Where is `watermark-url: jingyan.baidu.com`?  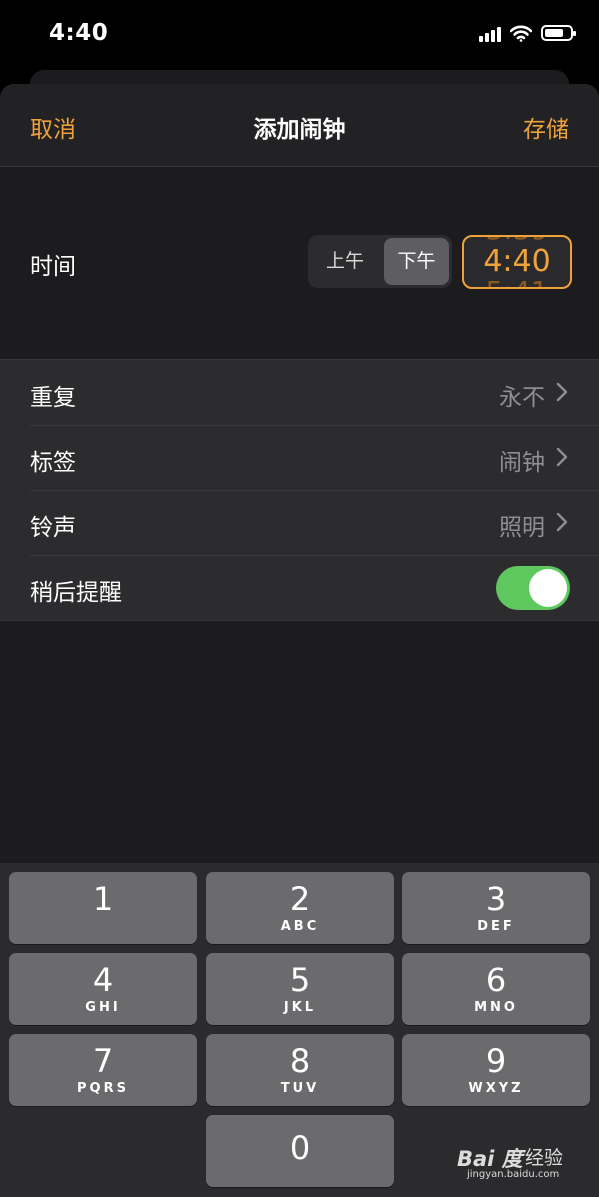 watermark-url: jingyan.baidu.com is located at coordinates (513, 1174).